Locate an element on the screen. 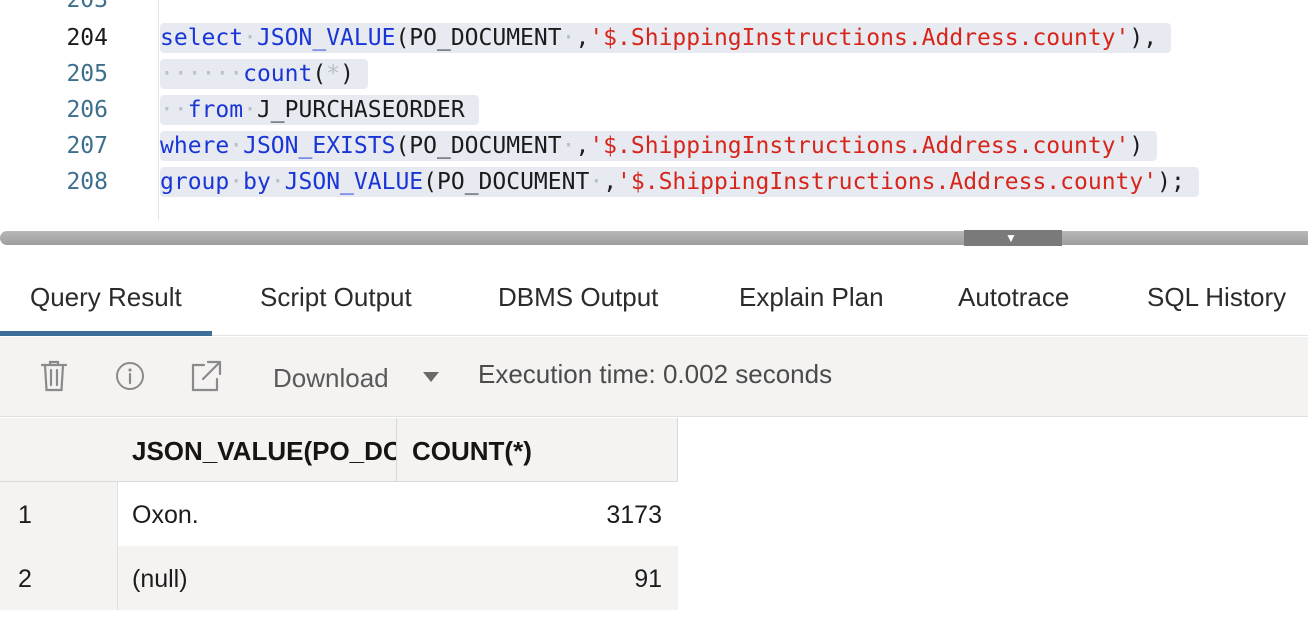 The height and width of the screenshot is (622, 1308). open-external-icon is located at coordinates (206, 376).